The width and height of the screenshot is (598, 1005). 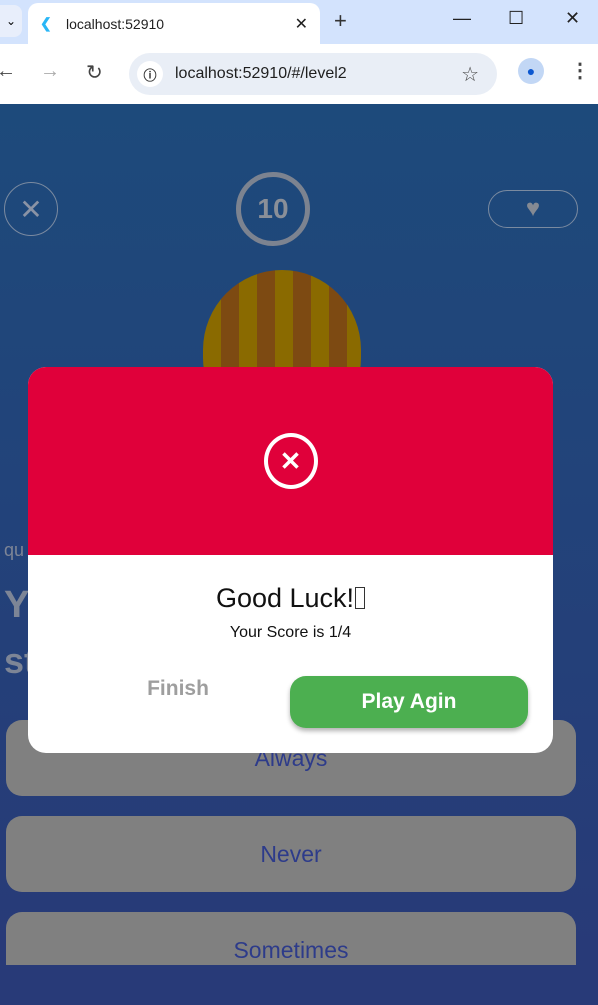 I want to click on timer: 10, so click(x=273, y=209).